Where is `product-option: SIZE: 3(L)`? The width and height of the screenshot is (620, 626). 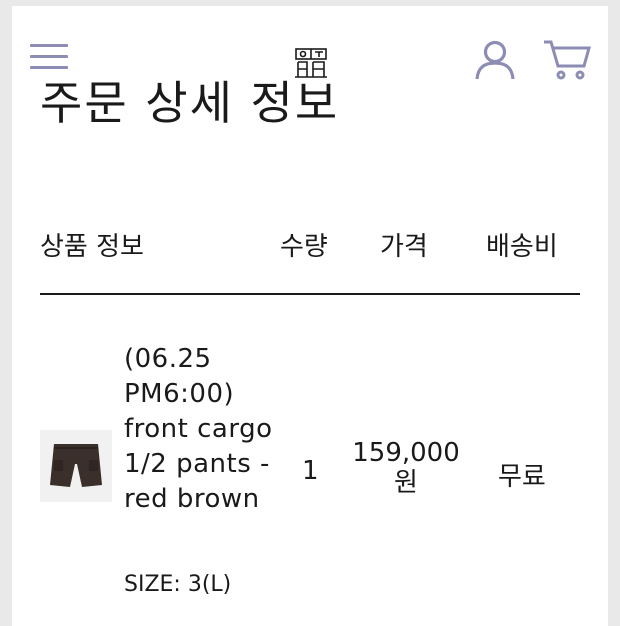
product-option: SIZE: 3(L) is located at coordinates (178, 584).